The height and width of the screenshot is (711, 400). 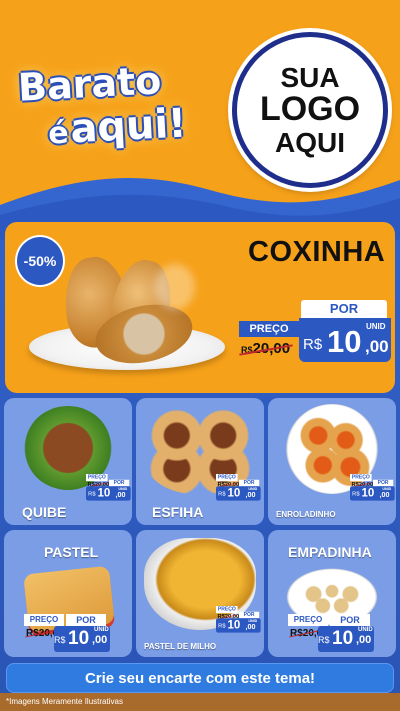 I want to click on product-name: PASTEL DE MILHO, so click(x=180, y=646).